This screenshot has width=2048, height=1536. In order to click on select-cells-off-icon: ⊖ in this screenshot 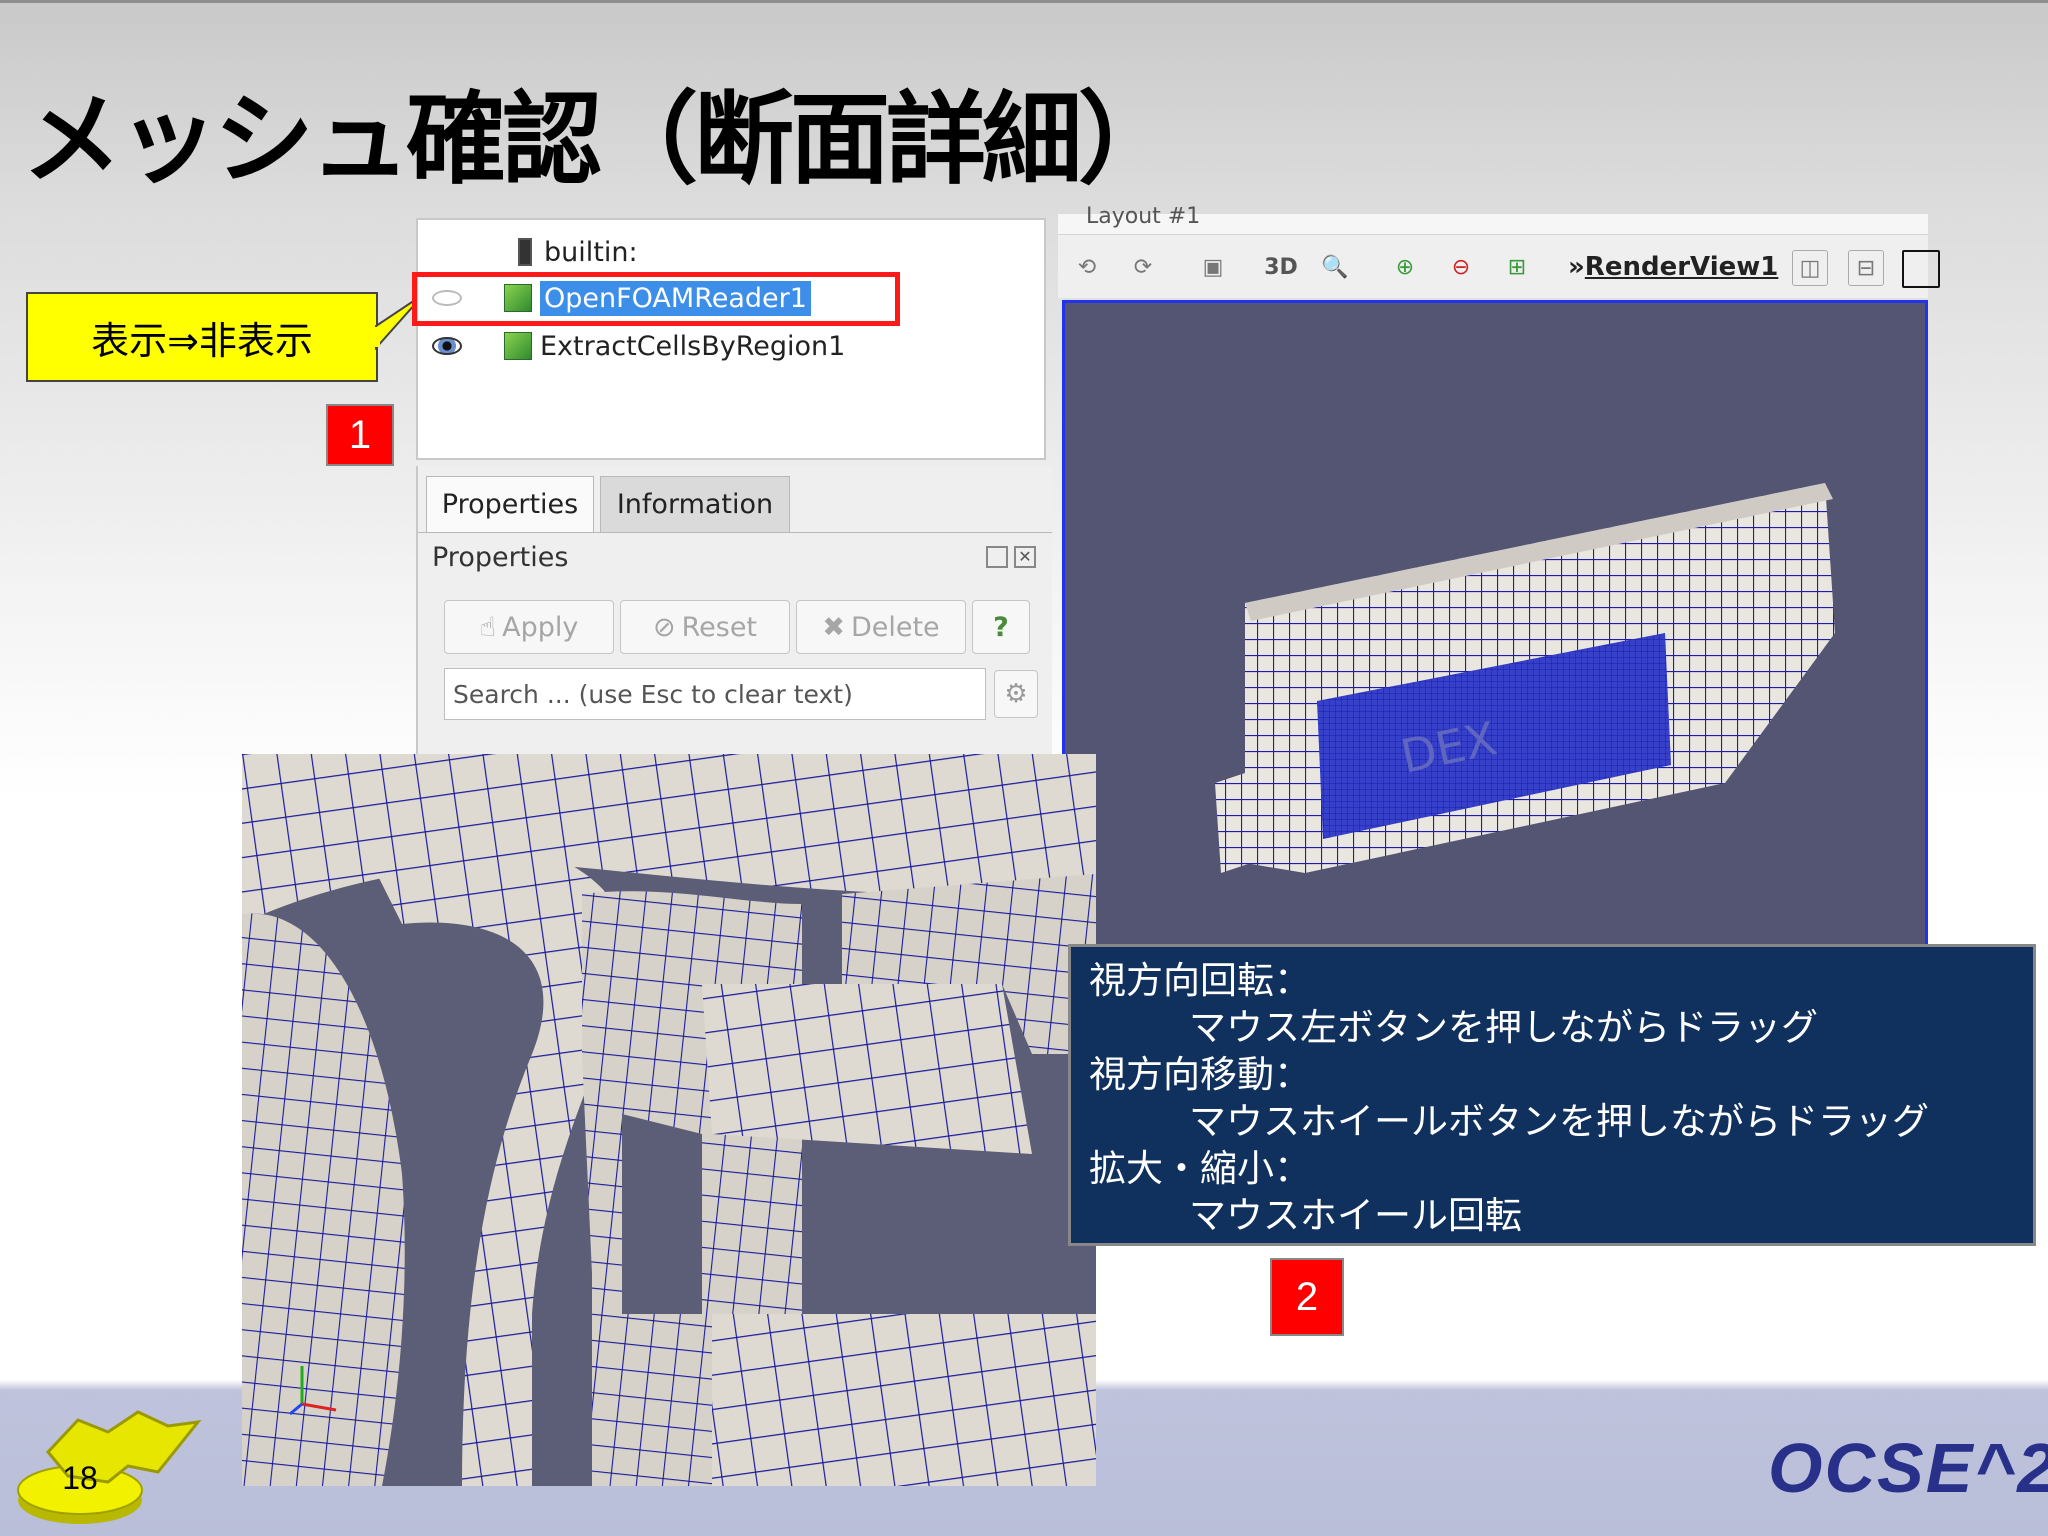, I will do `click(1461, 267)`.